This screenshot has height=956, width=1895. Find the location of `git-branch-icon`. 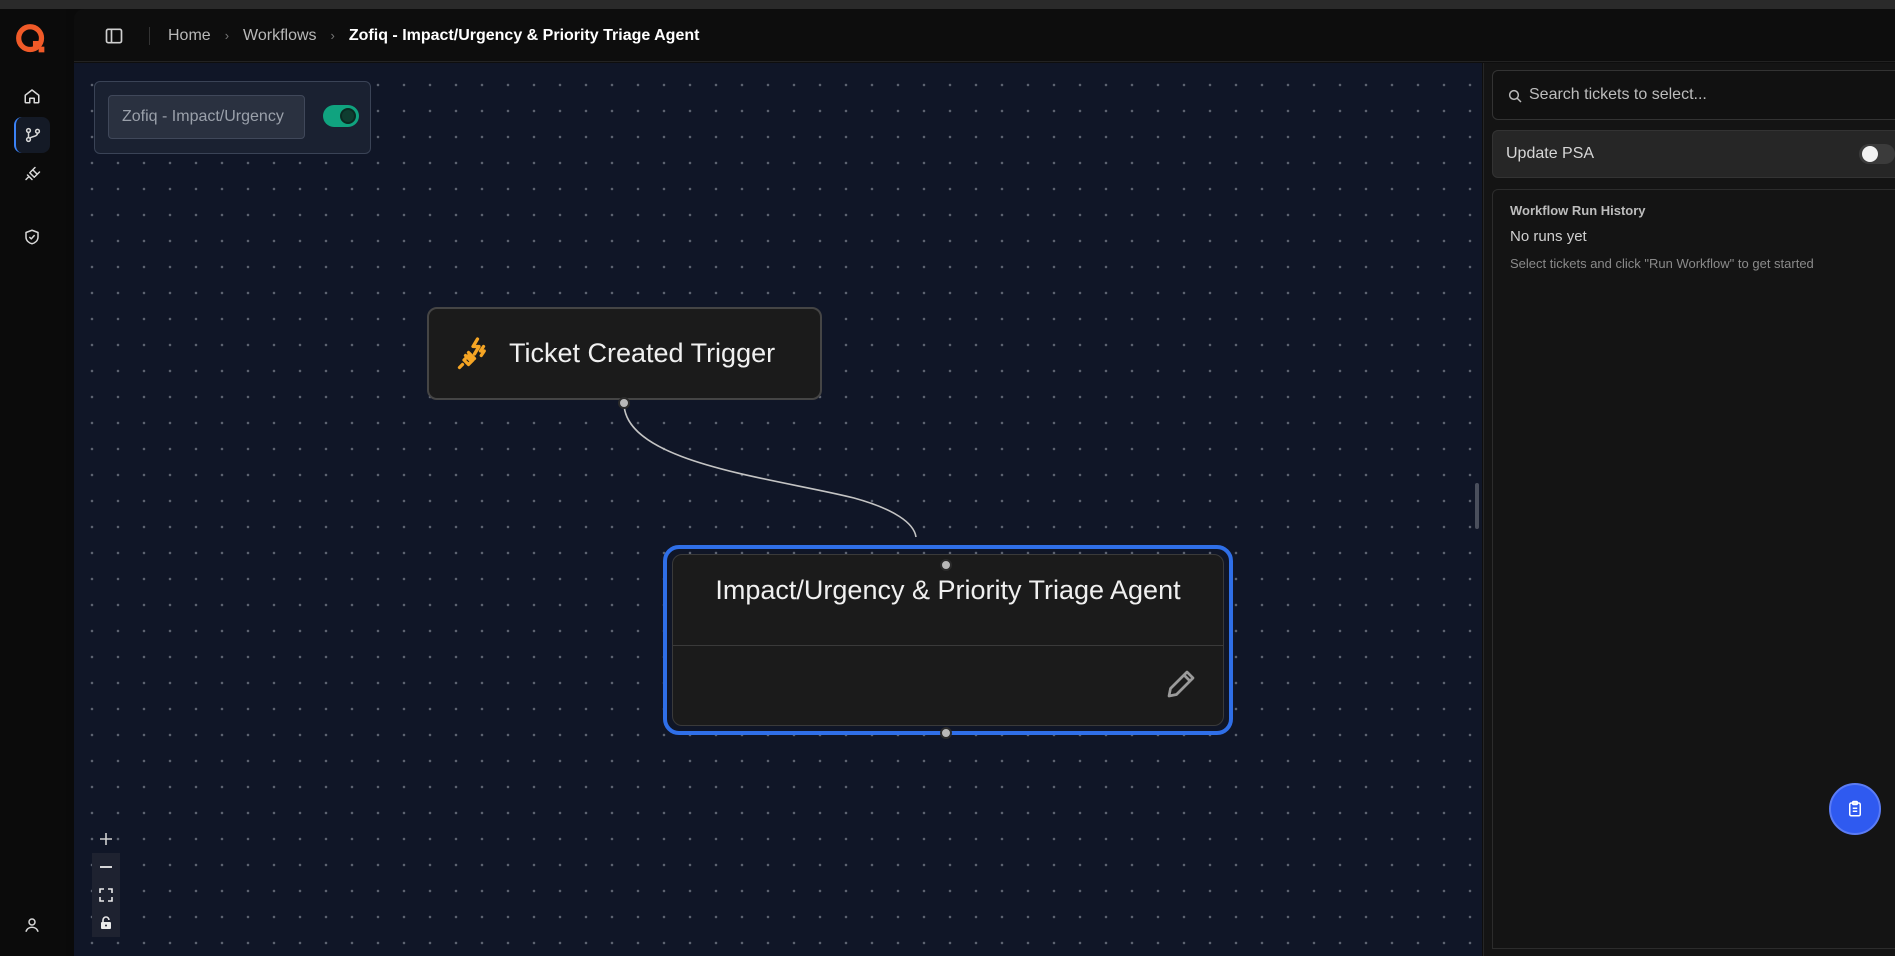

git-branch-icon is located at coordinates (33, 135).